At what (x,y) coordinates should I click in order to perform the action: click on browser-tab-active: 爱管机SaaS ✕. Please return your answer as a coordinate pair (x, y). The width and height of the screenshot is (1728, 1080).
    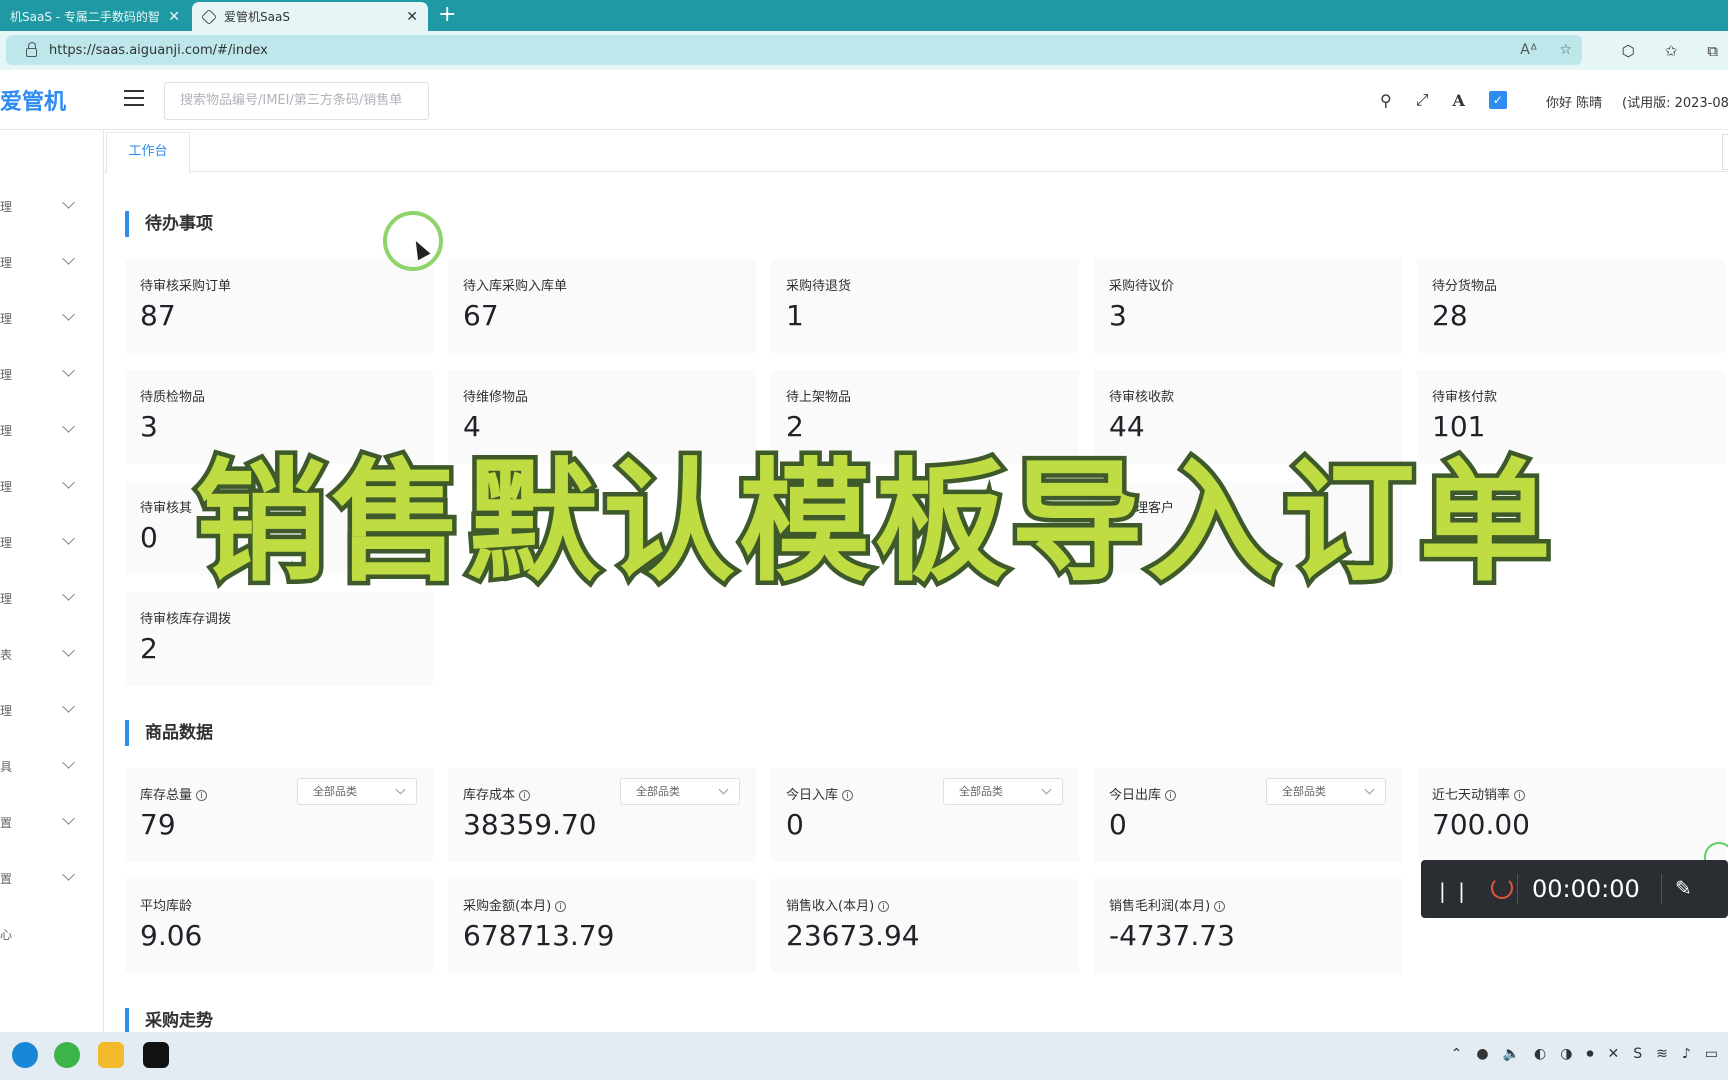
    Looking at the image, I should click on (310, 16).